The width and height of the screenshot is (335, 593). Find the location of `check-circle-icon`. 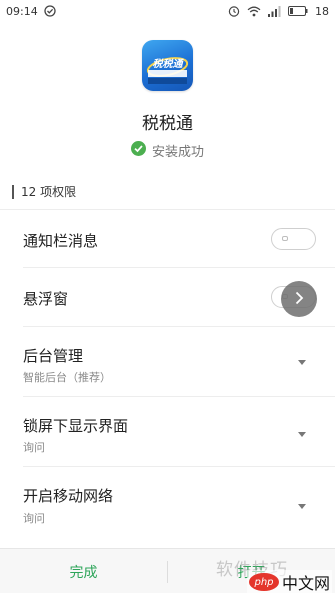

check-circle-icon is located at coordinates (138, 150).